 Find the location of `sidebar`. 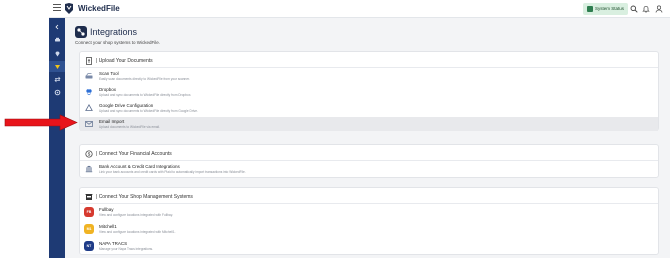

sidebar is located at coordinates (57, 138).